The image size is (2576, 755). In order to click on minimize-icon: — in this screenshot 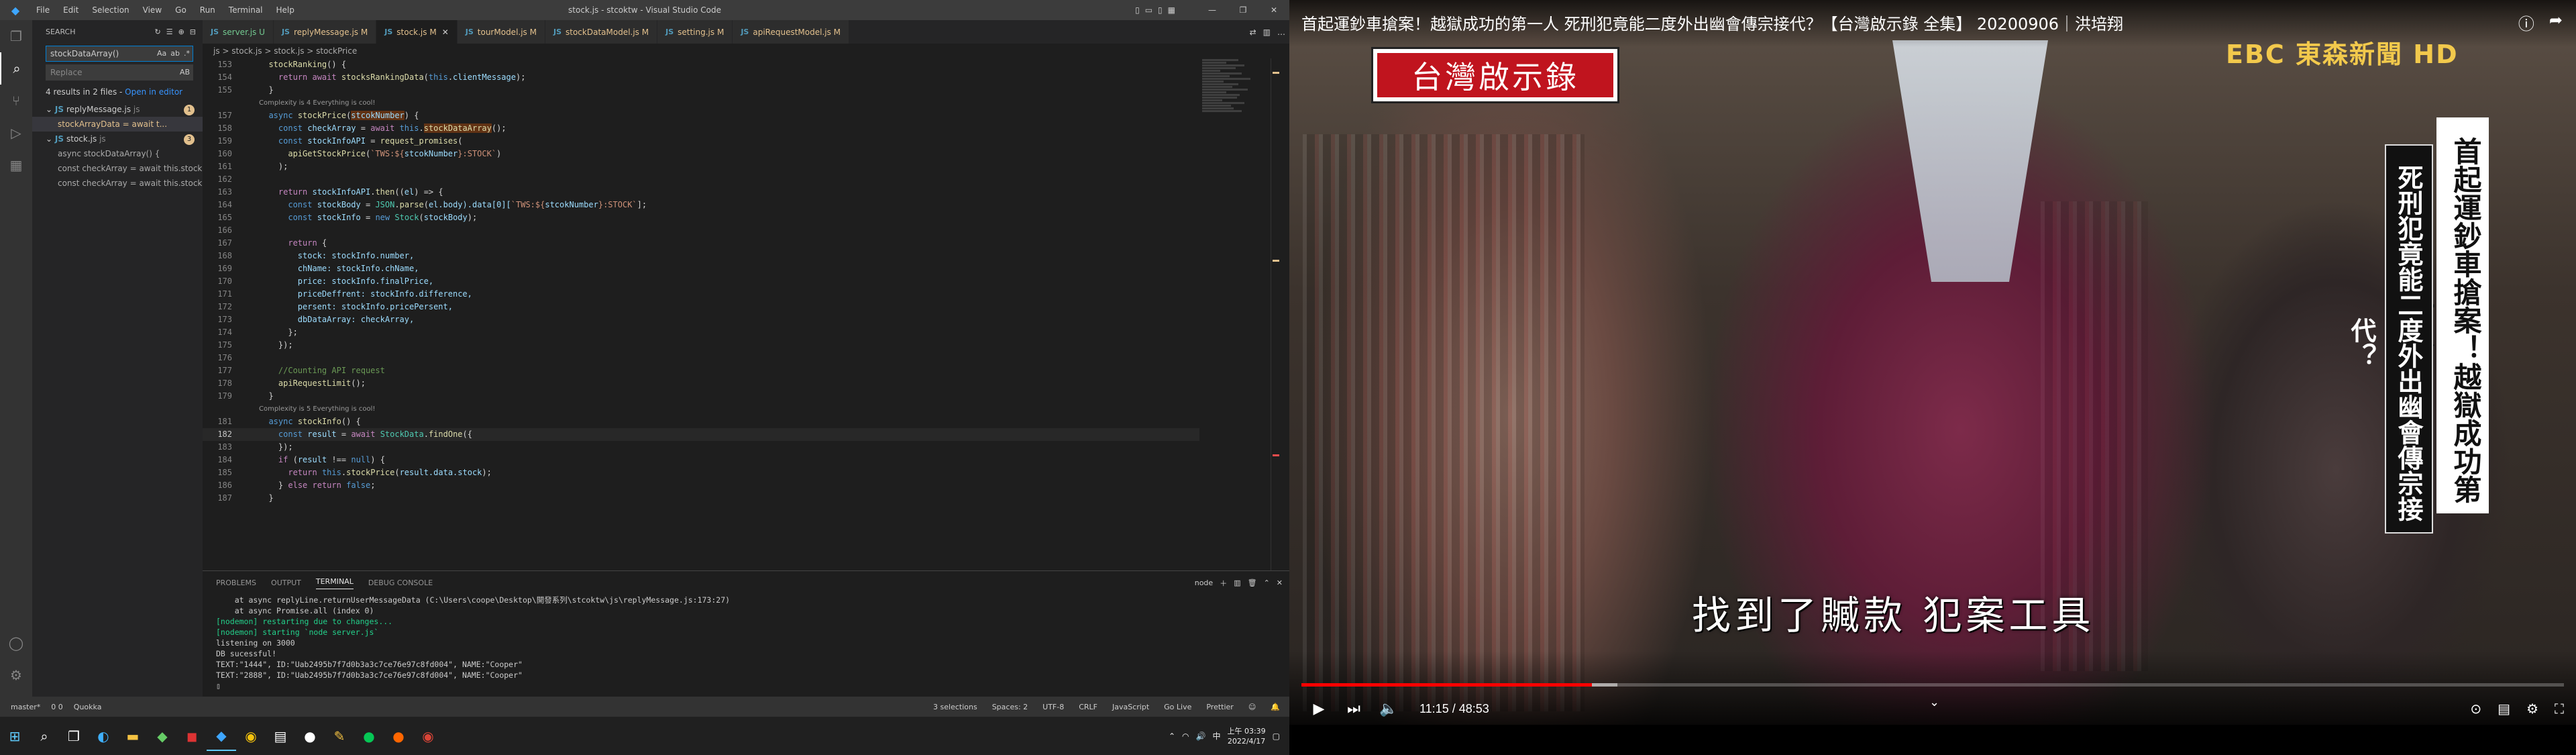, I will do `click(1212, 10)`.